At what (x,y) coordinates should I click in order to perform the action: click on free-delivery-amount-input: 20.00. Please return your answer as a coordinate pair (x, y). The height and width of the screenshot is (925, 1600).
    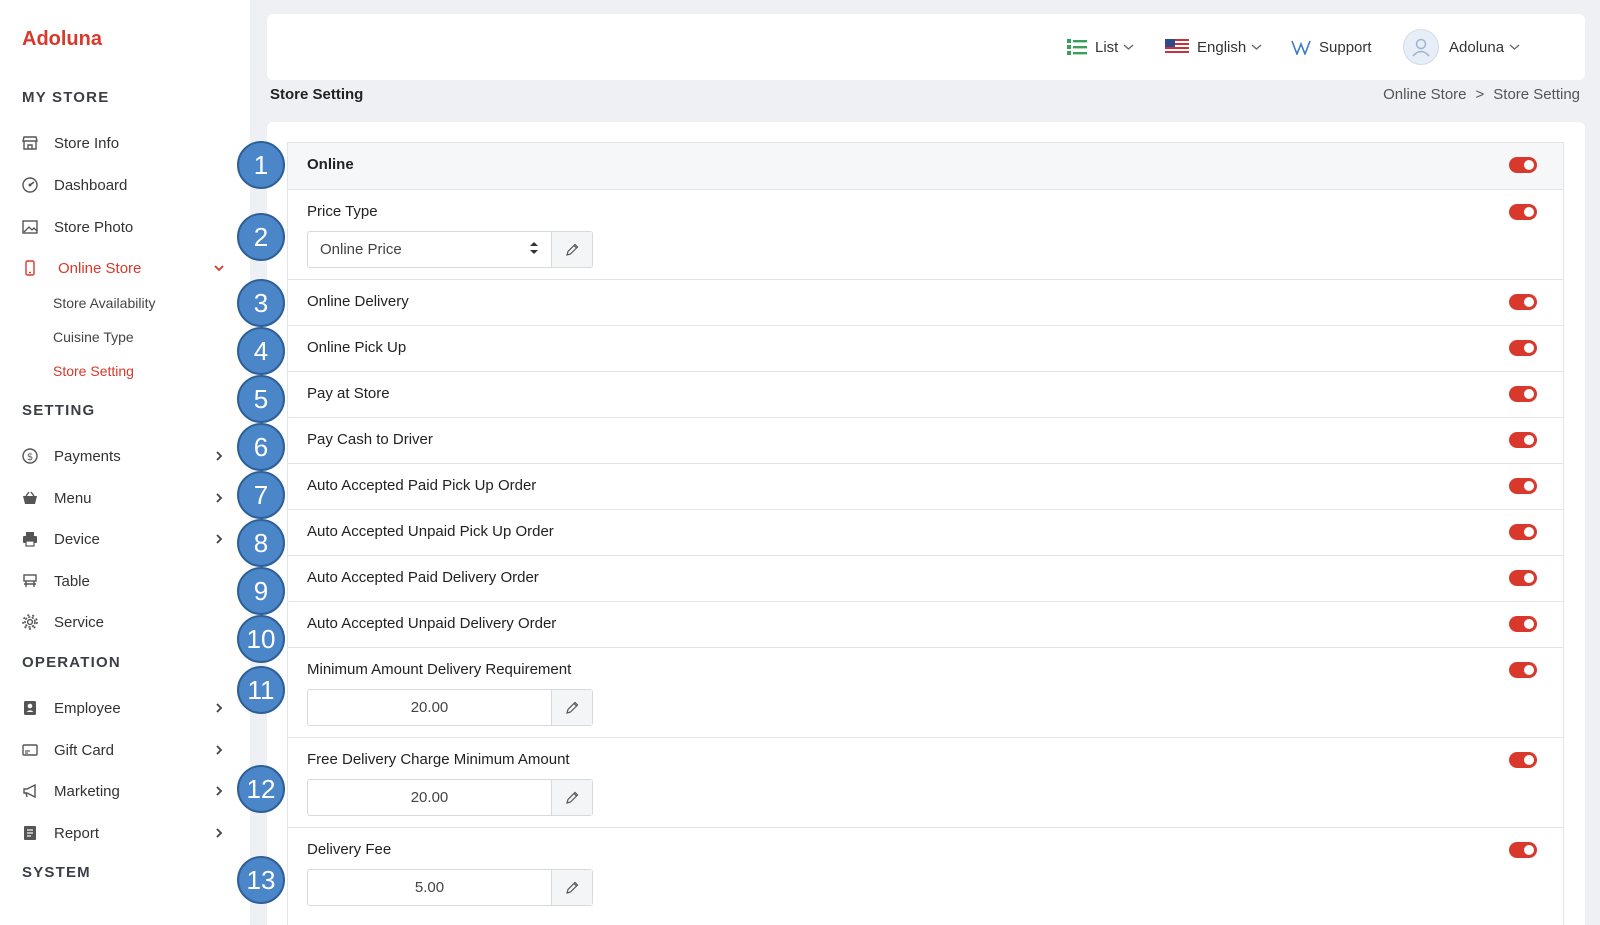
    Looking at the image, I should click on (430, 797).